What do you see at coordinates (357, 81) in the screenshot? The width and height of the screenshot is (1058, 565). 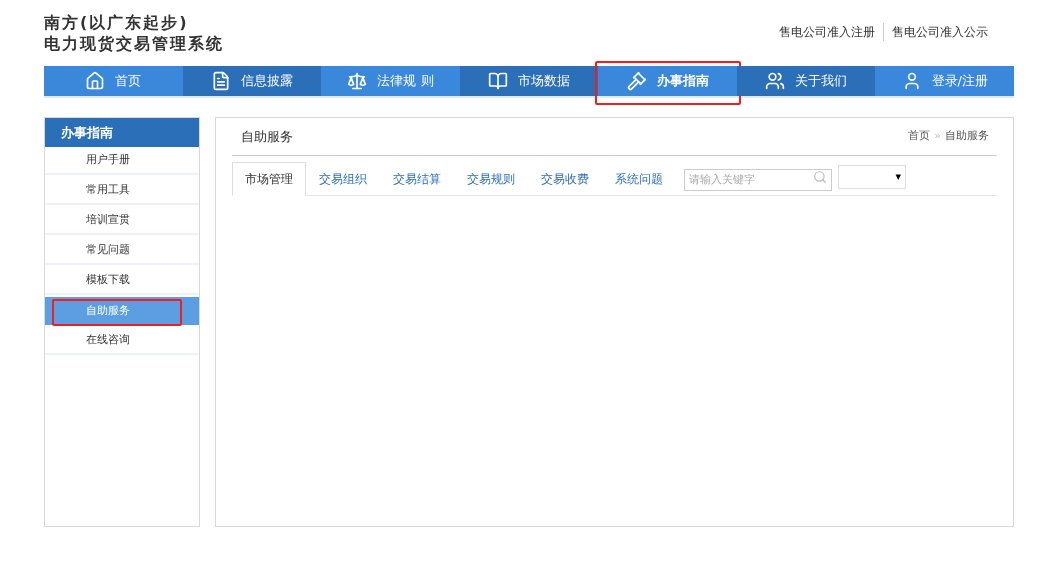 I see `scale-icon` at bounding box center [357, 81].